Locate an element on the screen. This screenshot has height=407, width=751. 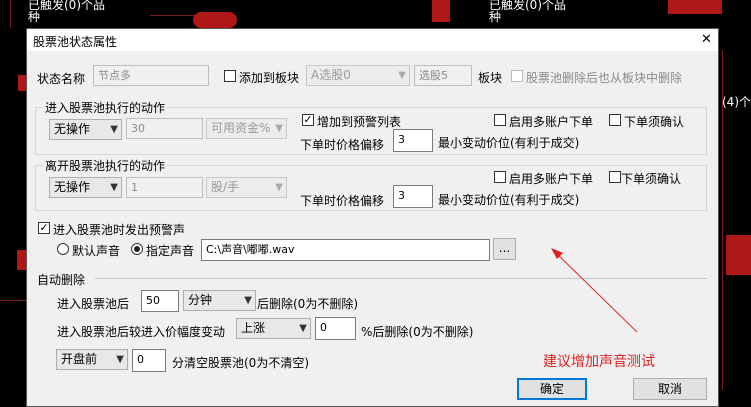
price-change-field: 0 is located at coordinates (335, 328).